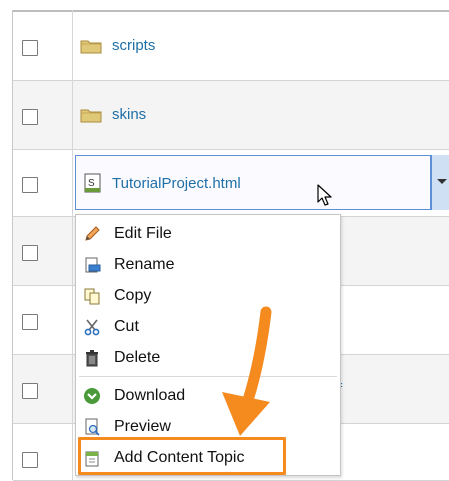 The height and width of the screenshot is (481, 449). I want to click on file-name-link: scripts, so click(133, 45).